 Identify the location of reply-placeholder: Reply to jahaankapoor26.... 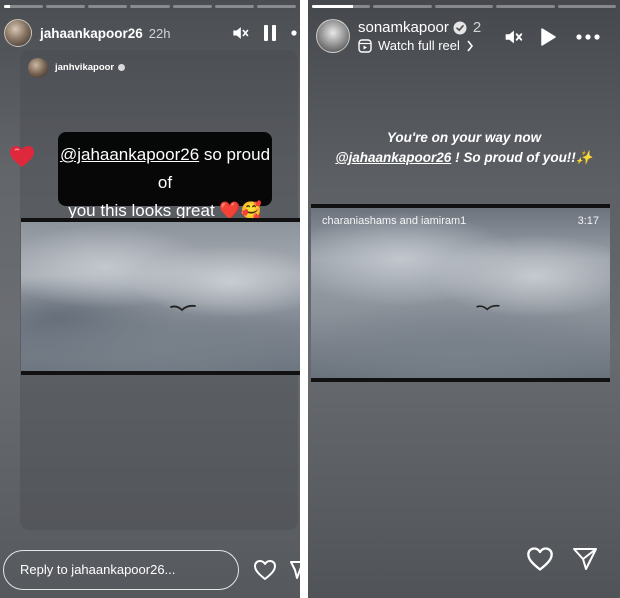
(98, 569).